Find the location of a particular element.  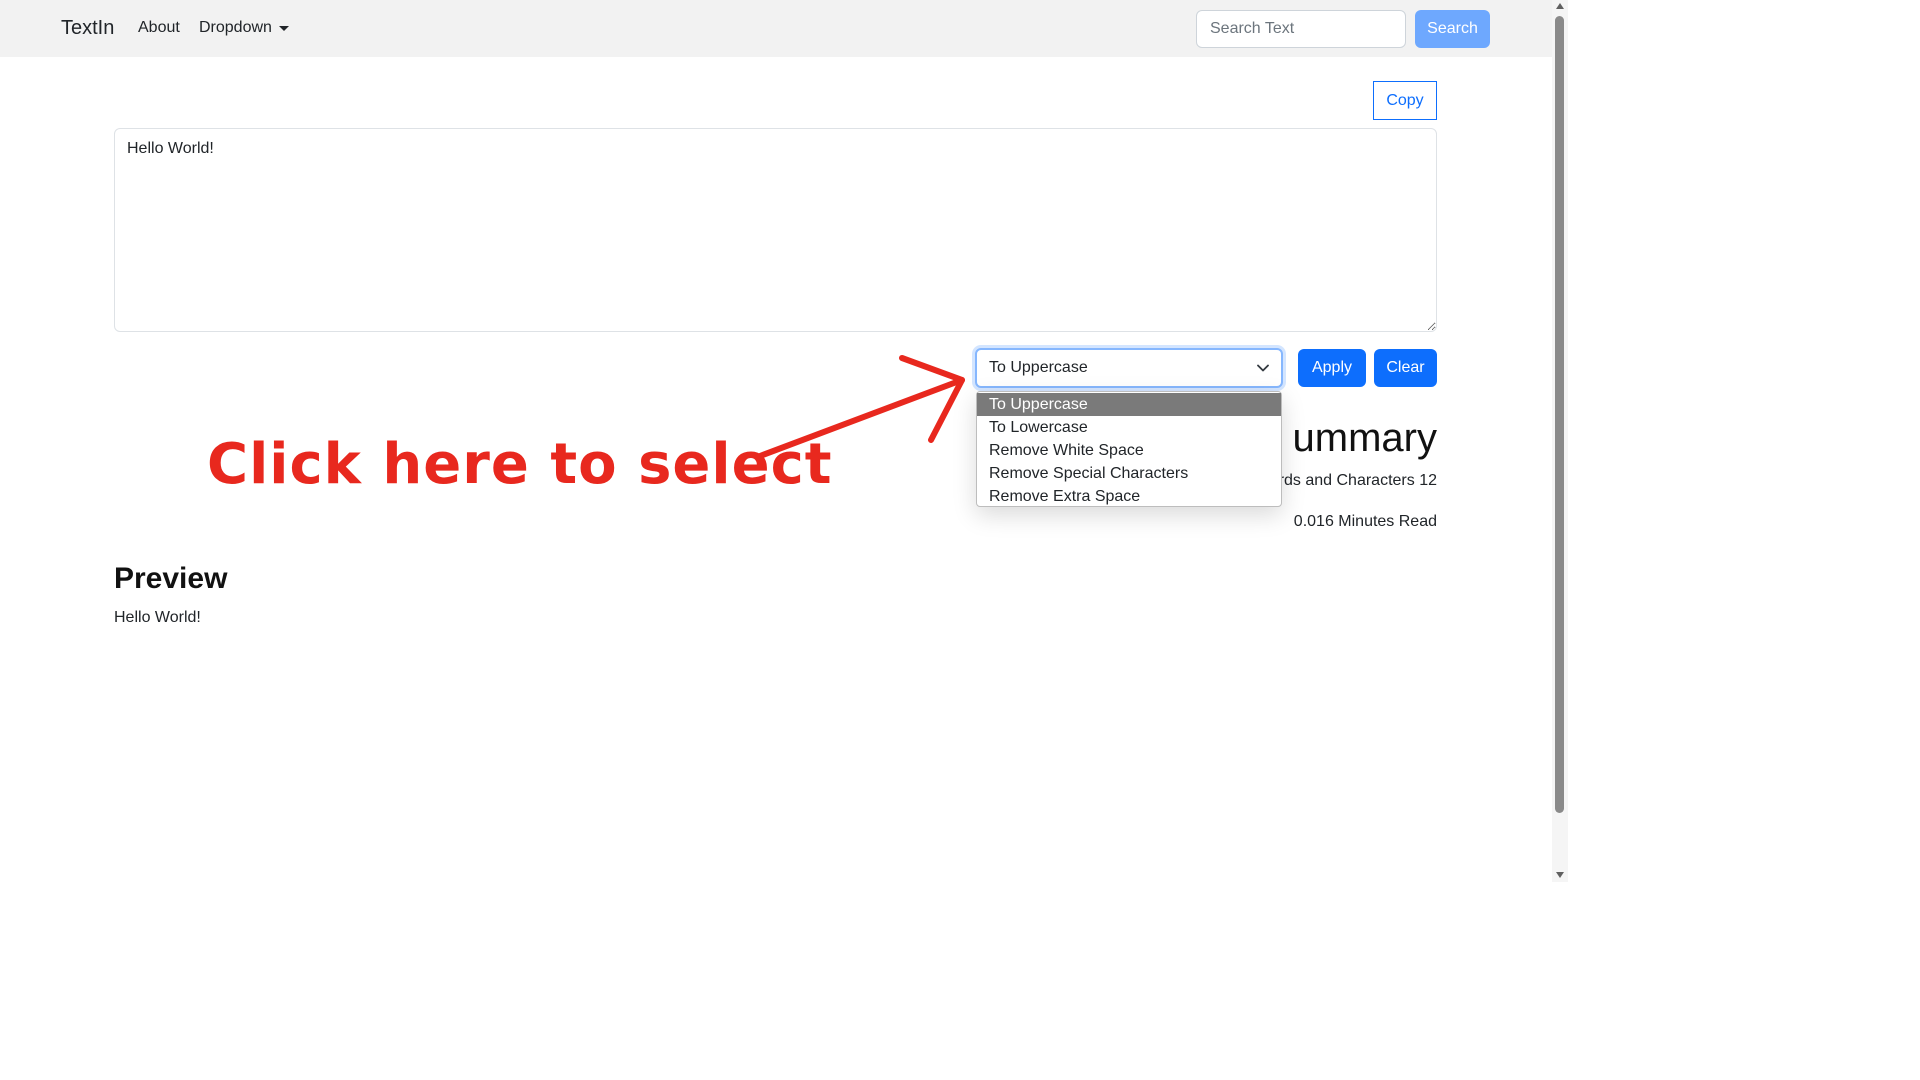

operation-select: To Uppercase is located at coordinates (1129, 368).